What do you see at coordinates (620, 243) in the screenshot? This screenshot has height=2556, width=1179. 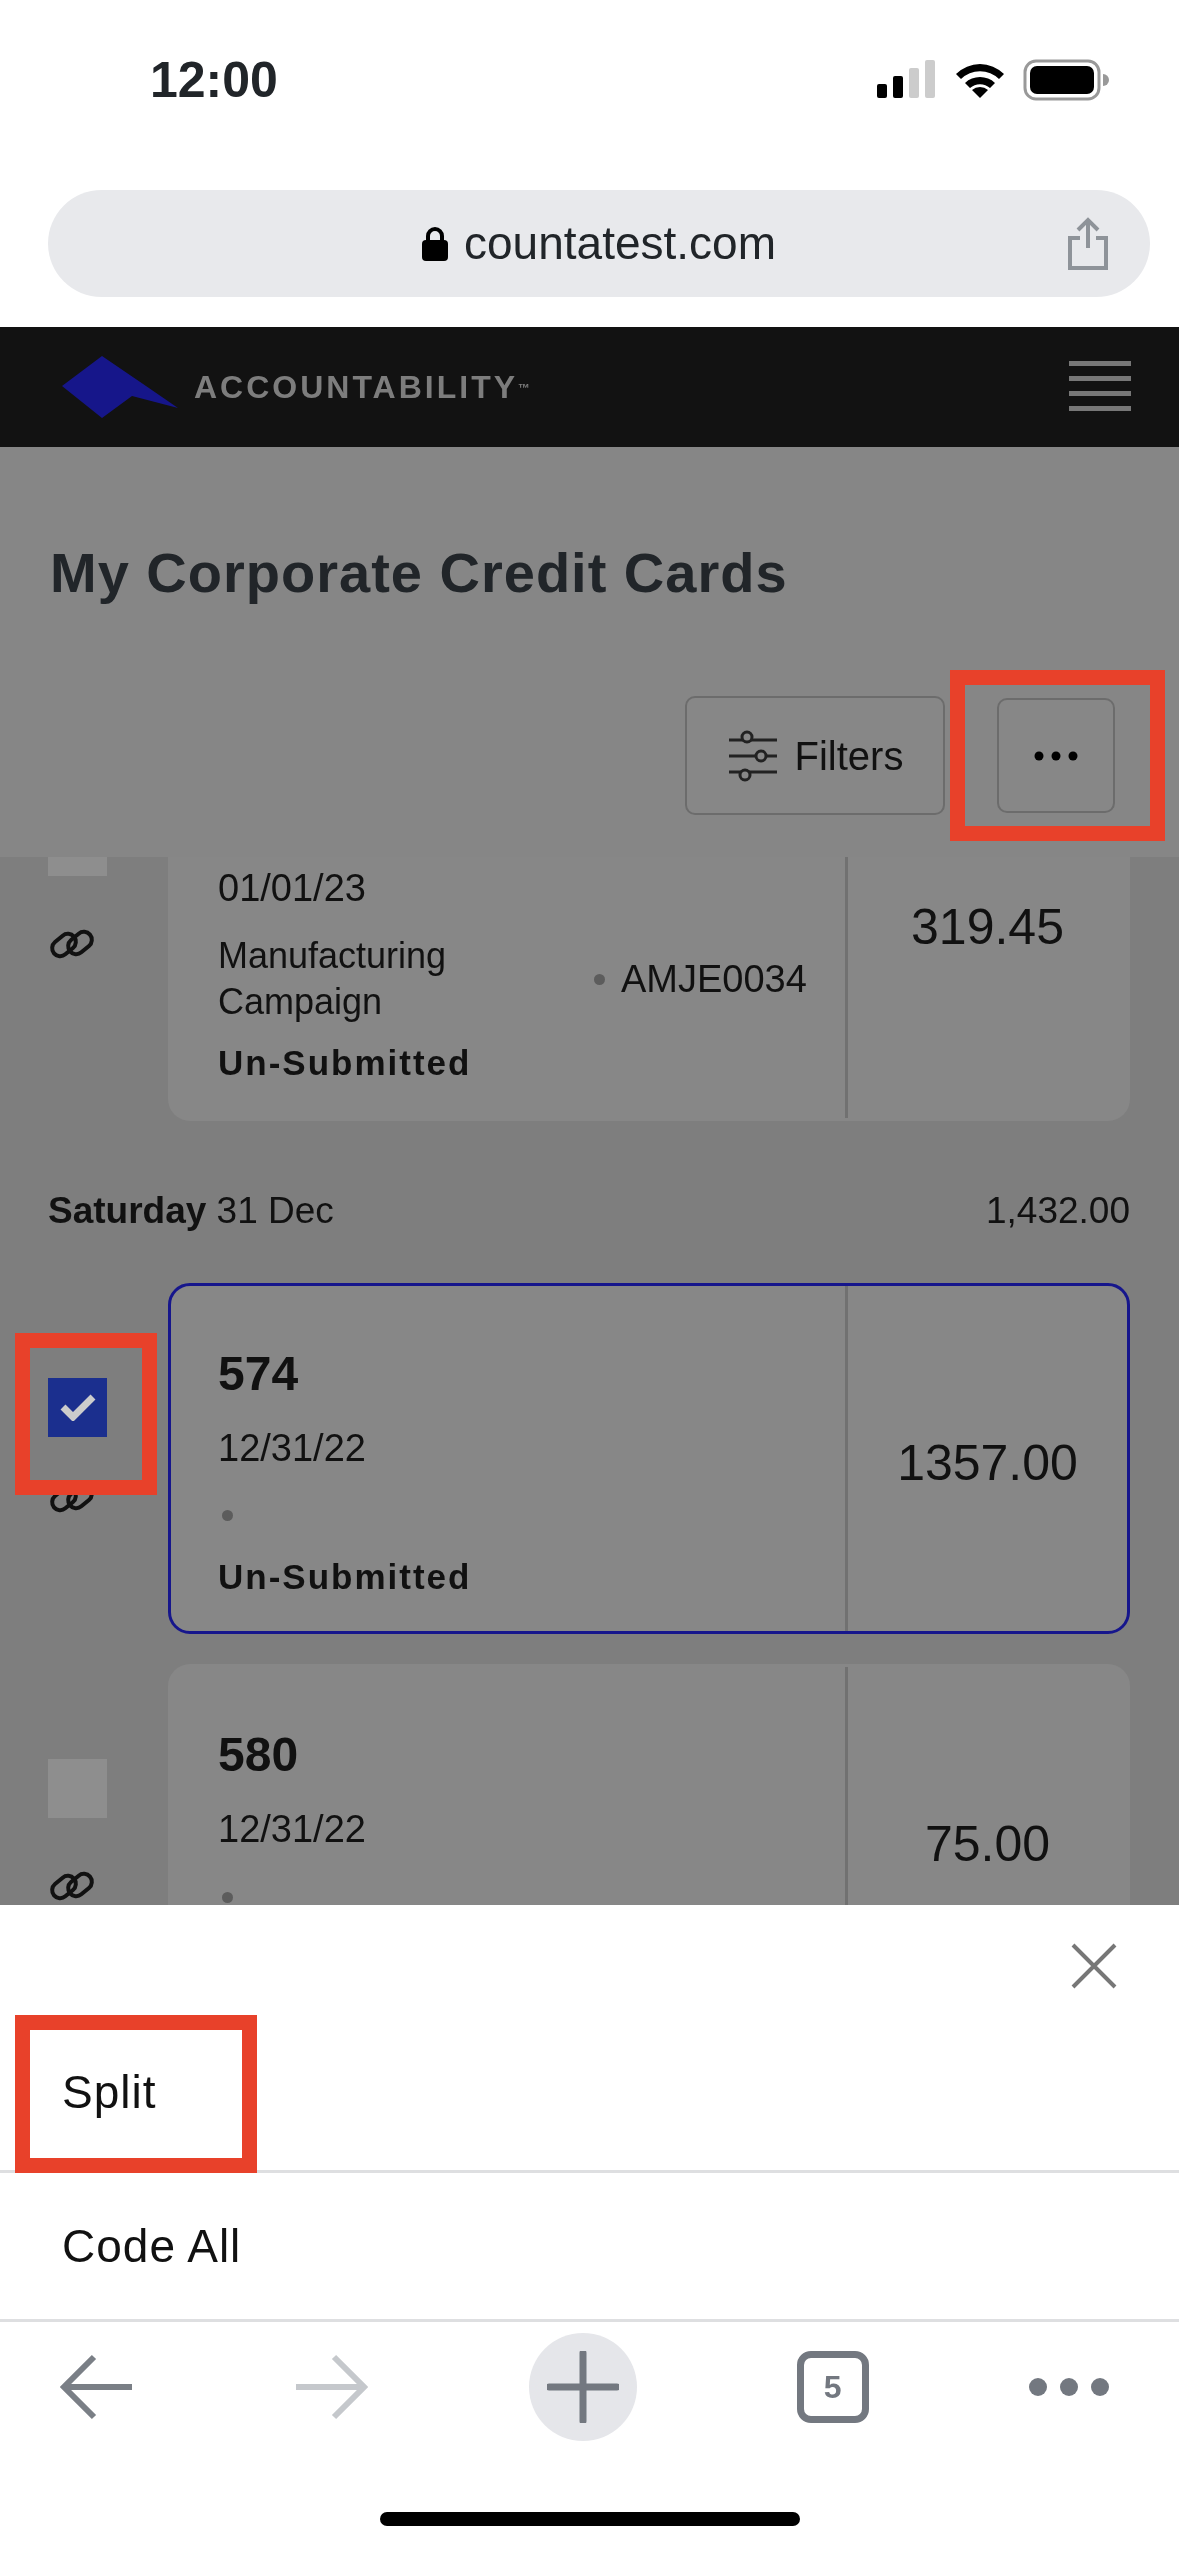 I see `url-text: countatest.com` at bounding box center [620, 243].